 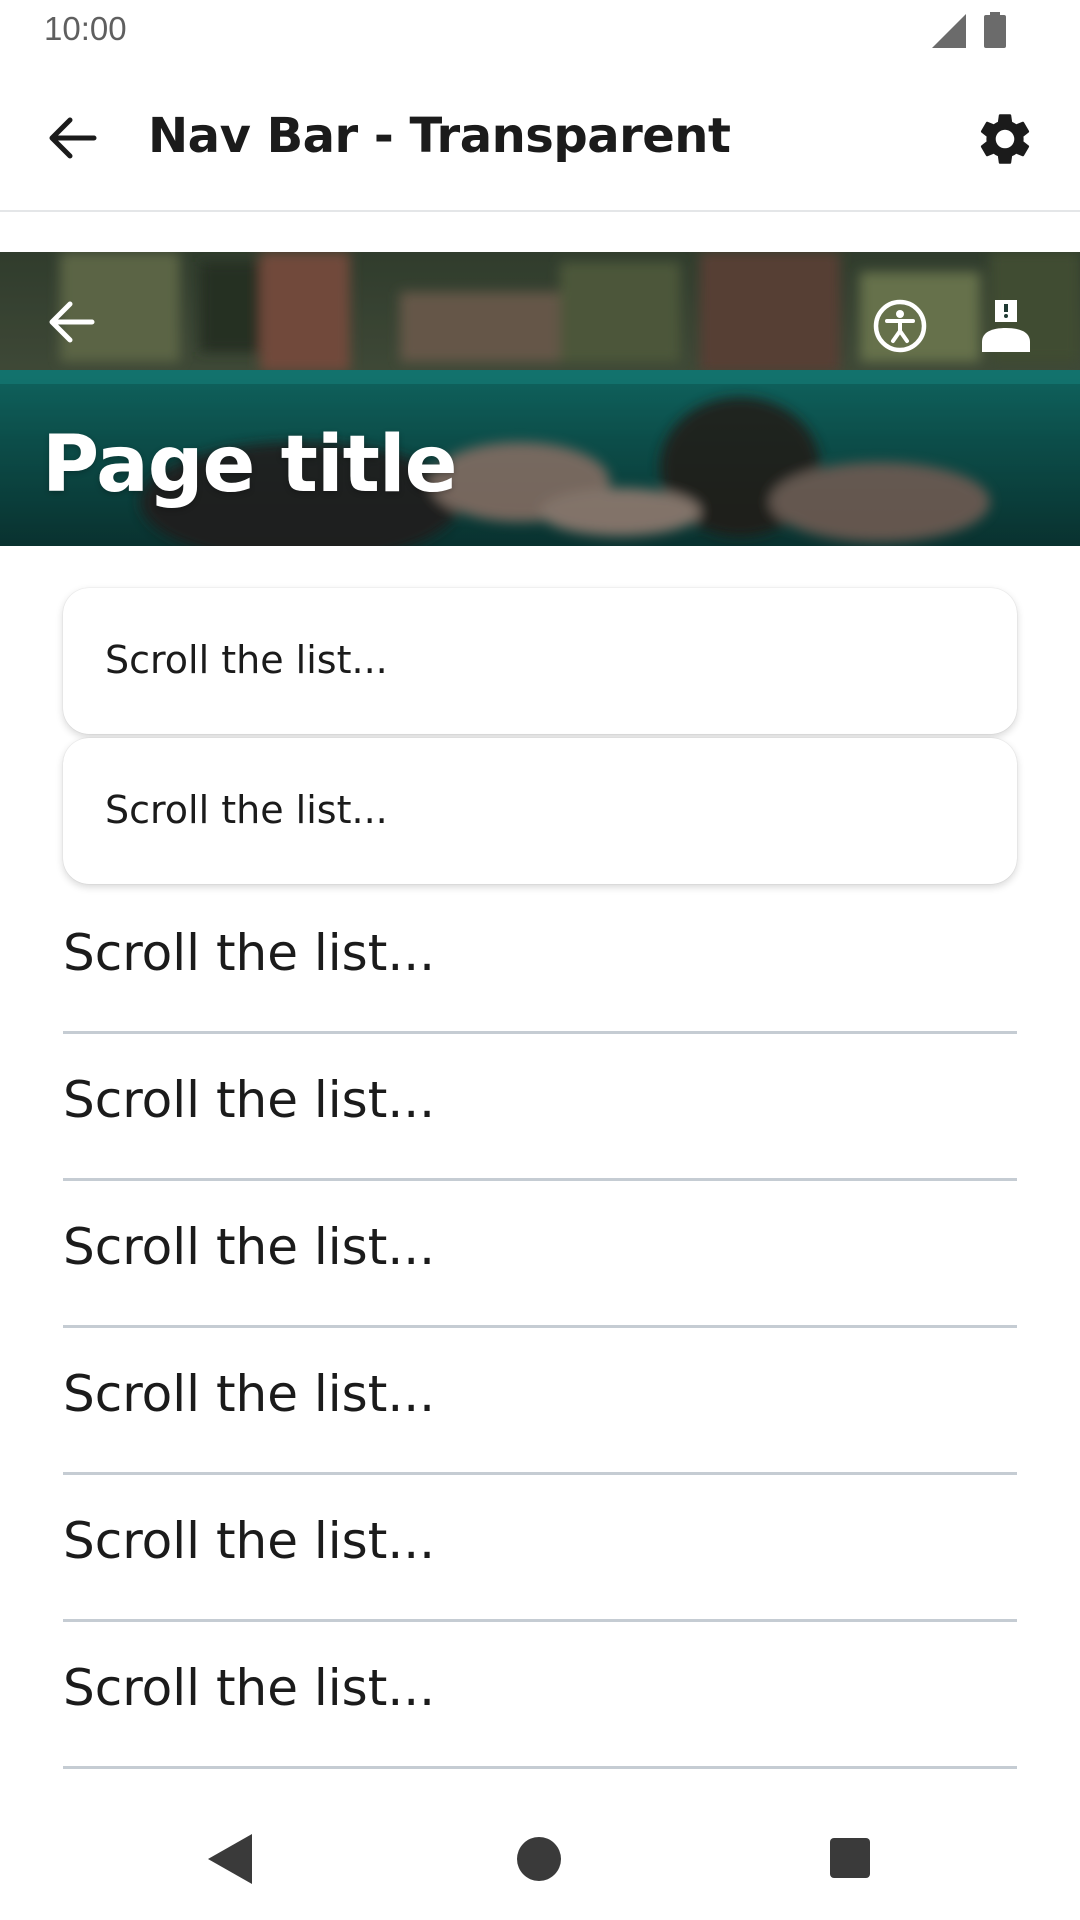 What do you see at coordinates (250, 465) in the screenshot?
I see `page-title: Page title` at bounding box center [250, 465].